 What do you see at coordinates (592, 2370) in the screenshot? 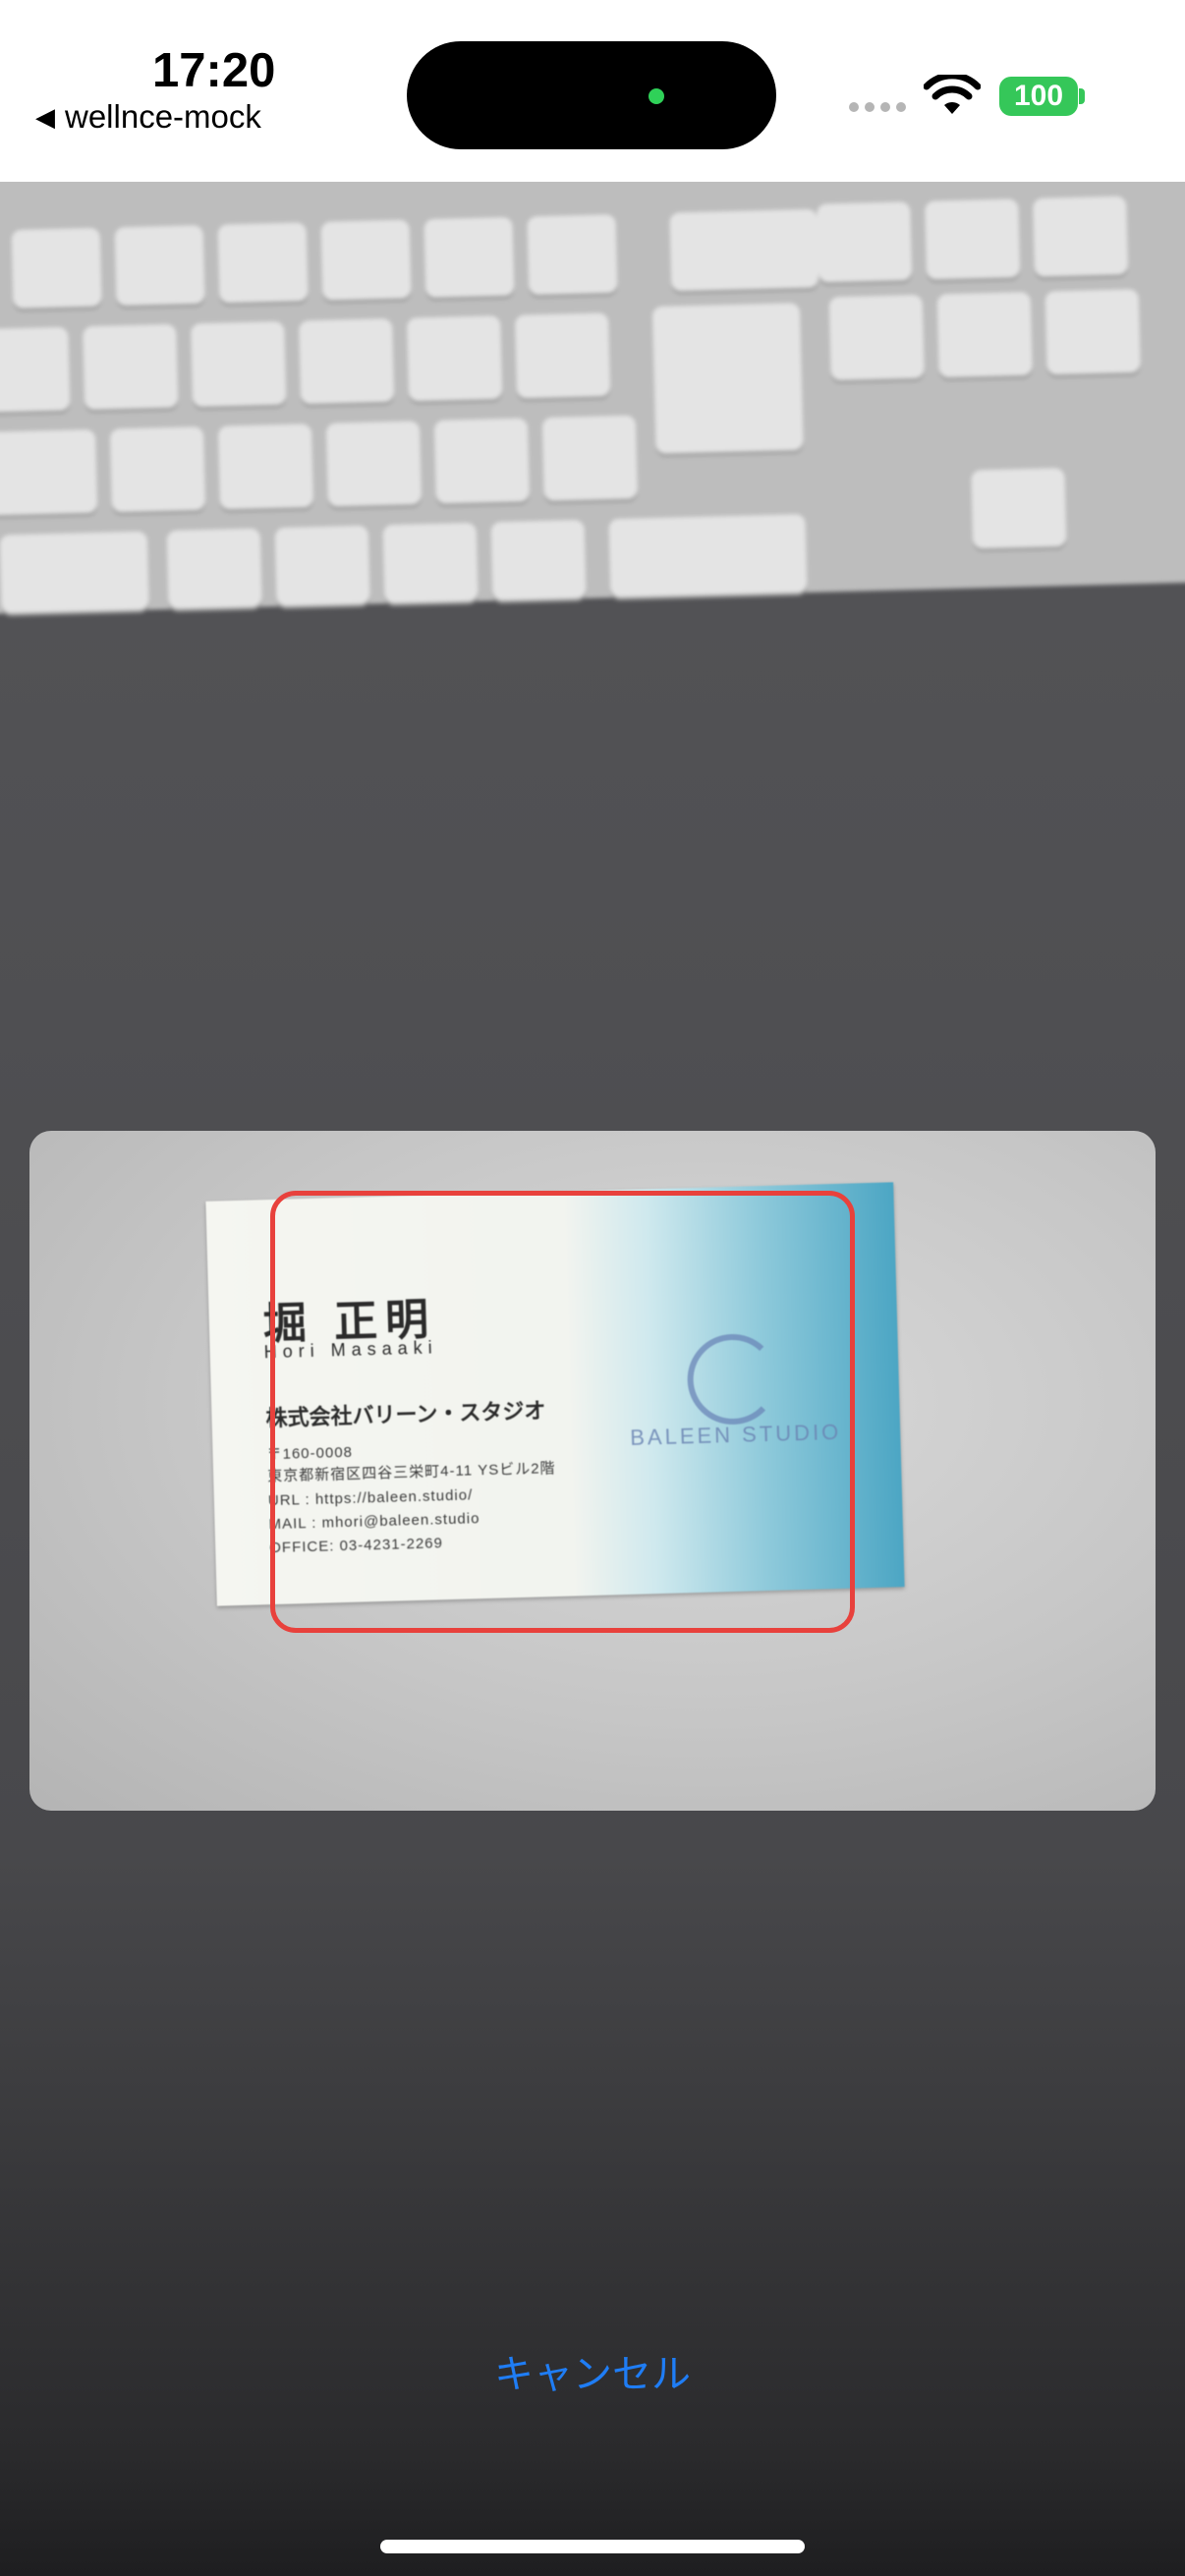
I see `cancel-button: キャンセル` at bounding box center [592, 2370].